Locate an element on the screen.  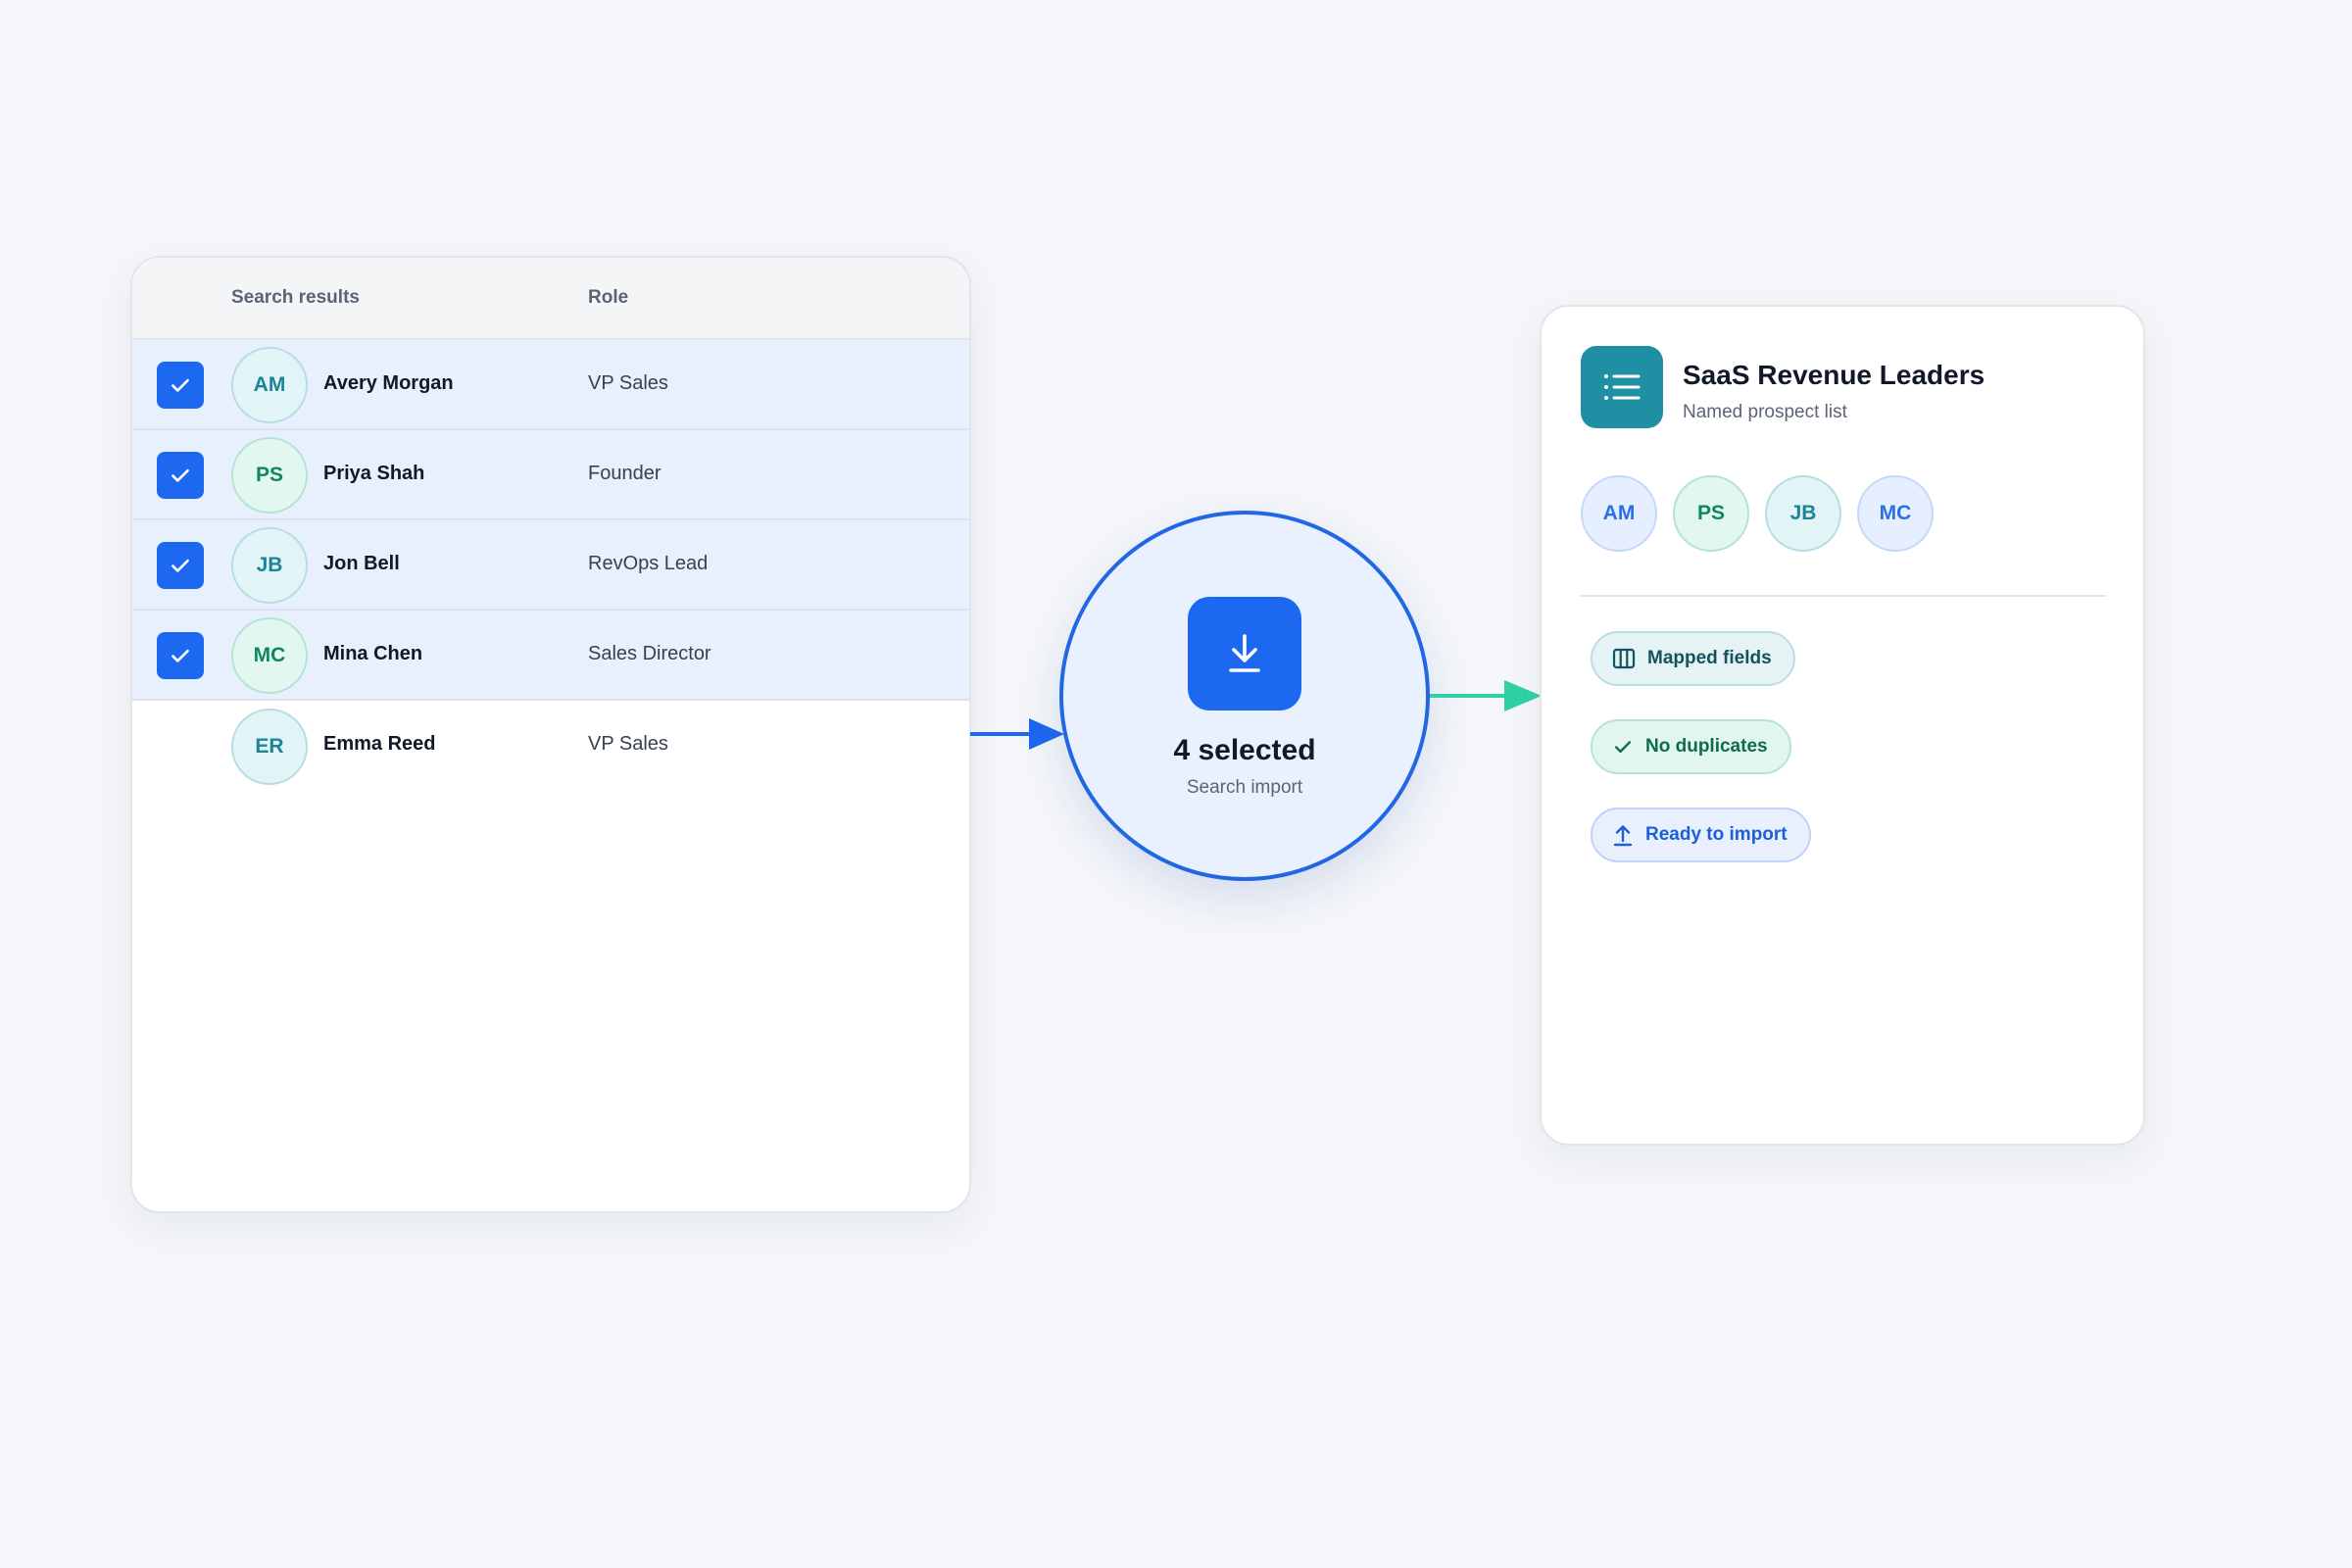
person-role: RevOps Lead is located at coordinates (648, 563).